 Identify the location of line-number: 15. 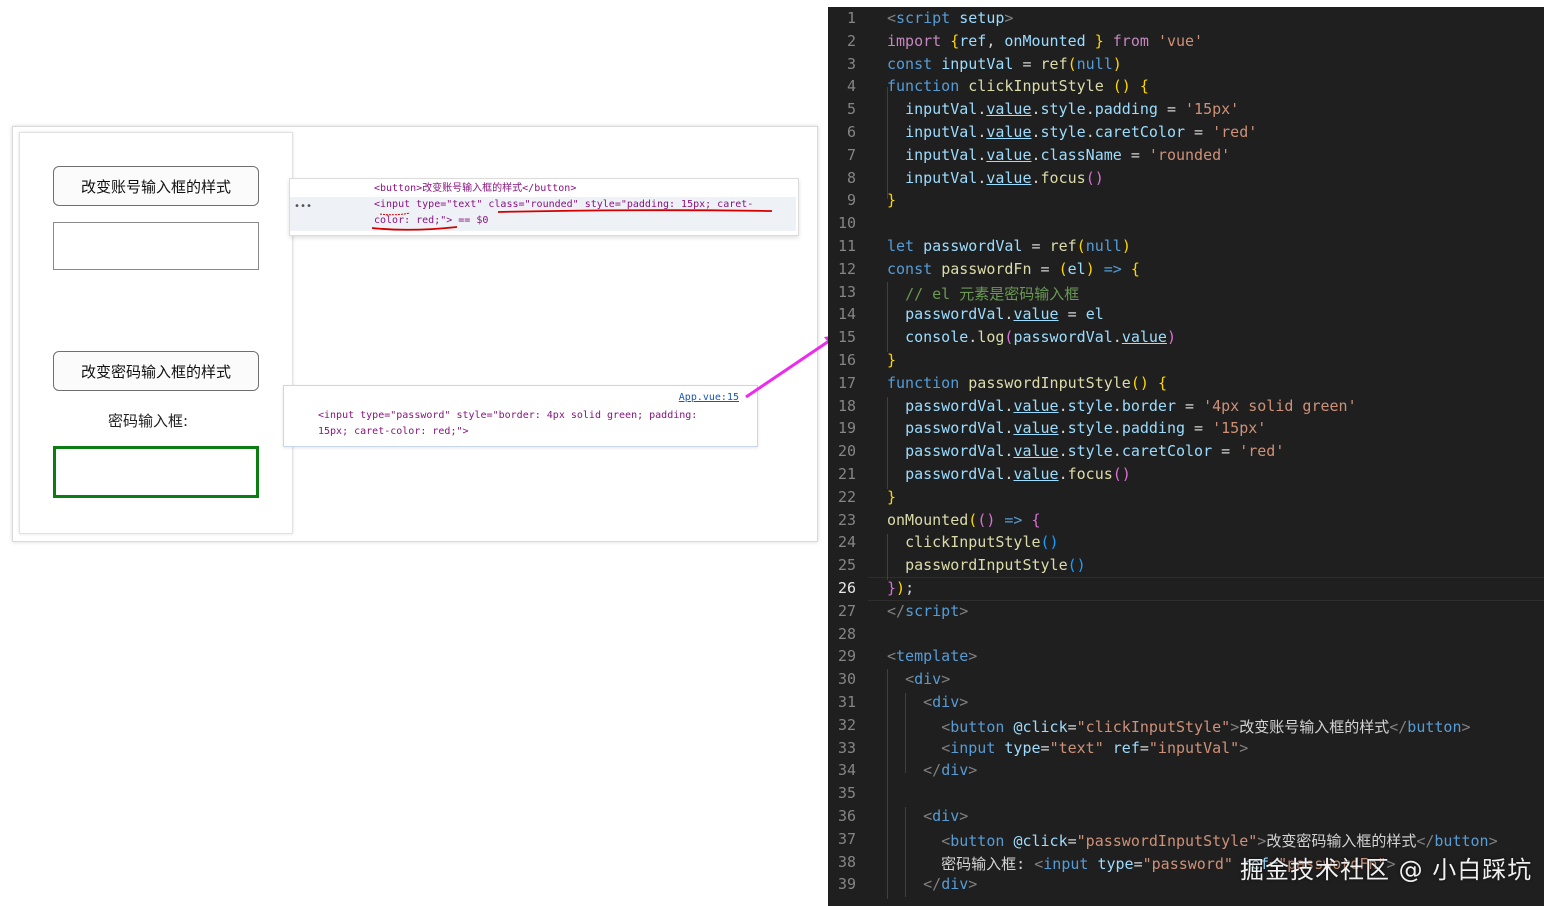
(846, 337).